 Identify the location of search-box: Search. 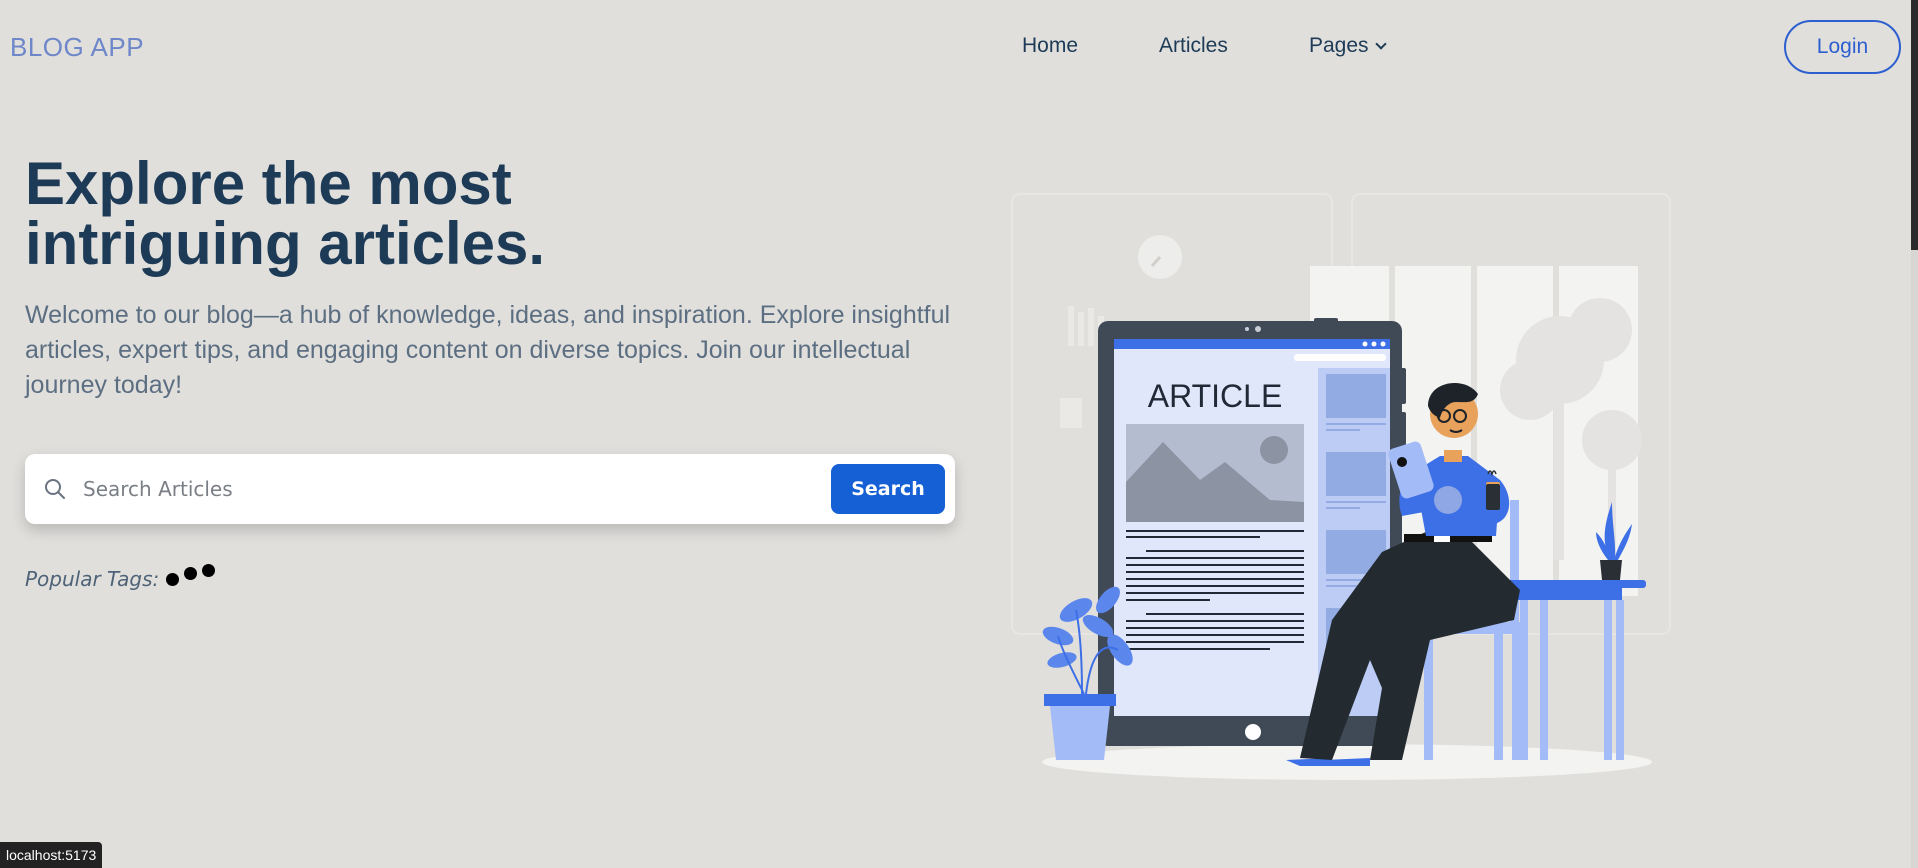
(490, 489).